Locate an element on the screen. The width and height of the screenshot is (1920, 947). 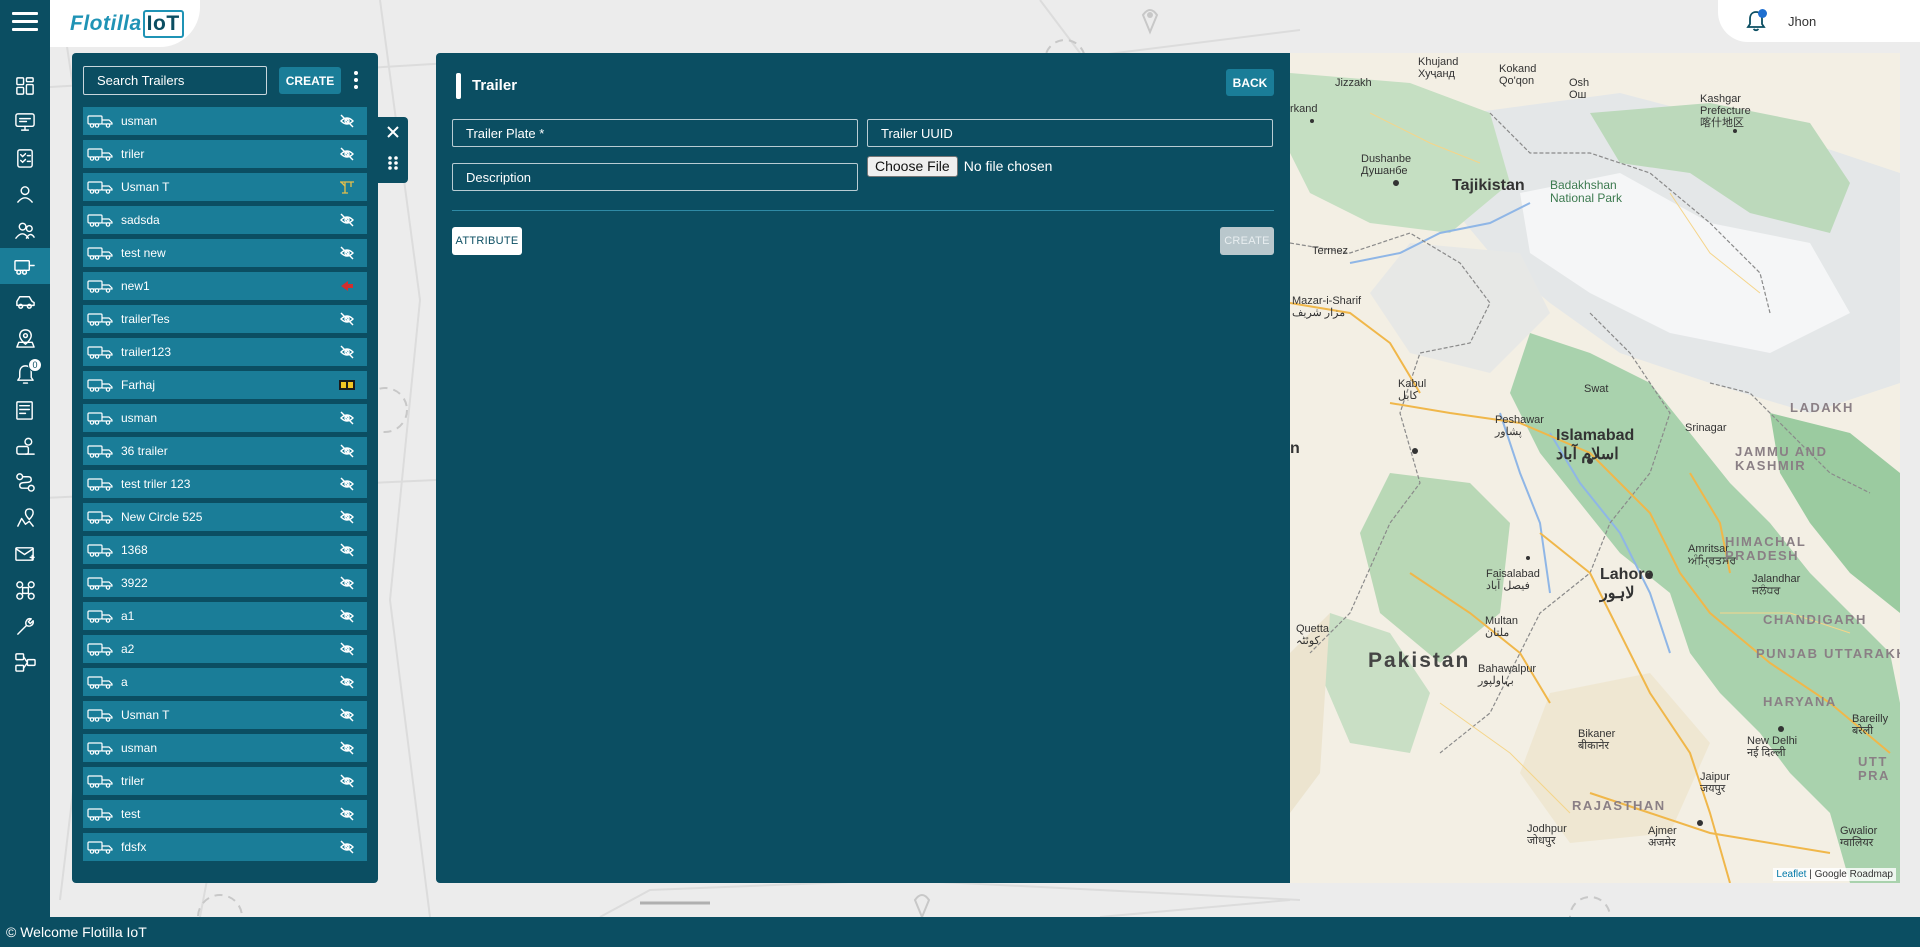
nav-item-tools is located at coordinates (25, 626).